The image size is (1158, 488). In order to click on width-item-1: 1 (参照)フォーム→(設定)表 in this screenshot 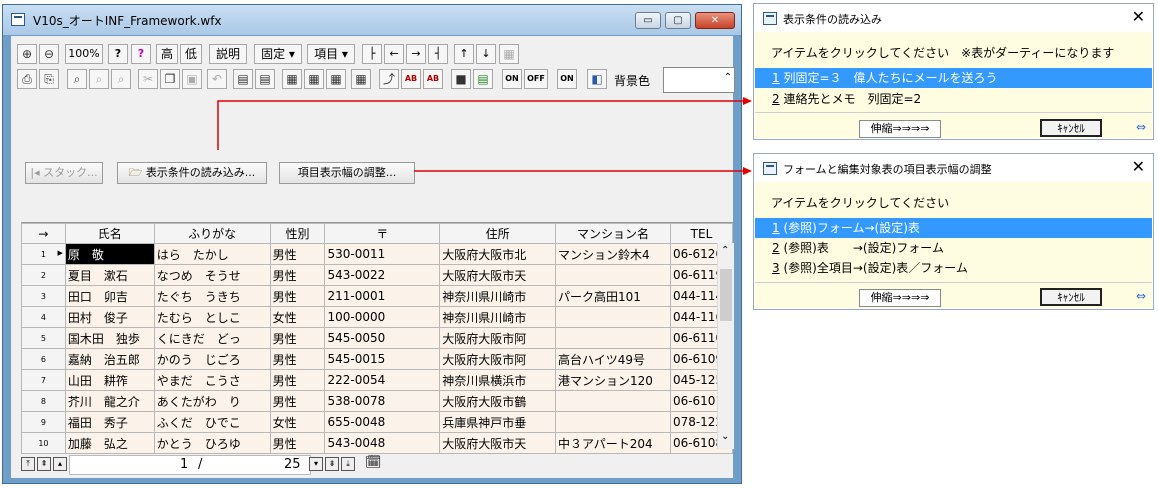, I will do `click(953, 228)`.